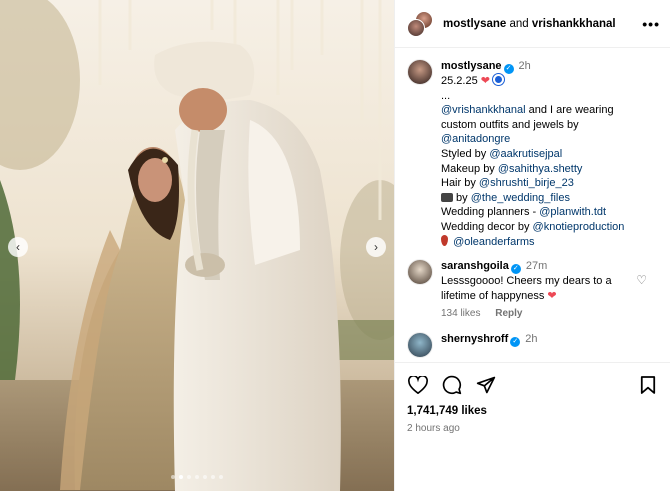 The height and width of the screenshot is (491, 670). What do you see at coordinates (447, 197) in the screenshot?
I see `camera-emoji-icon` at bounding box center [447, 197].